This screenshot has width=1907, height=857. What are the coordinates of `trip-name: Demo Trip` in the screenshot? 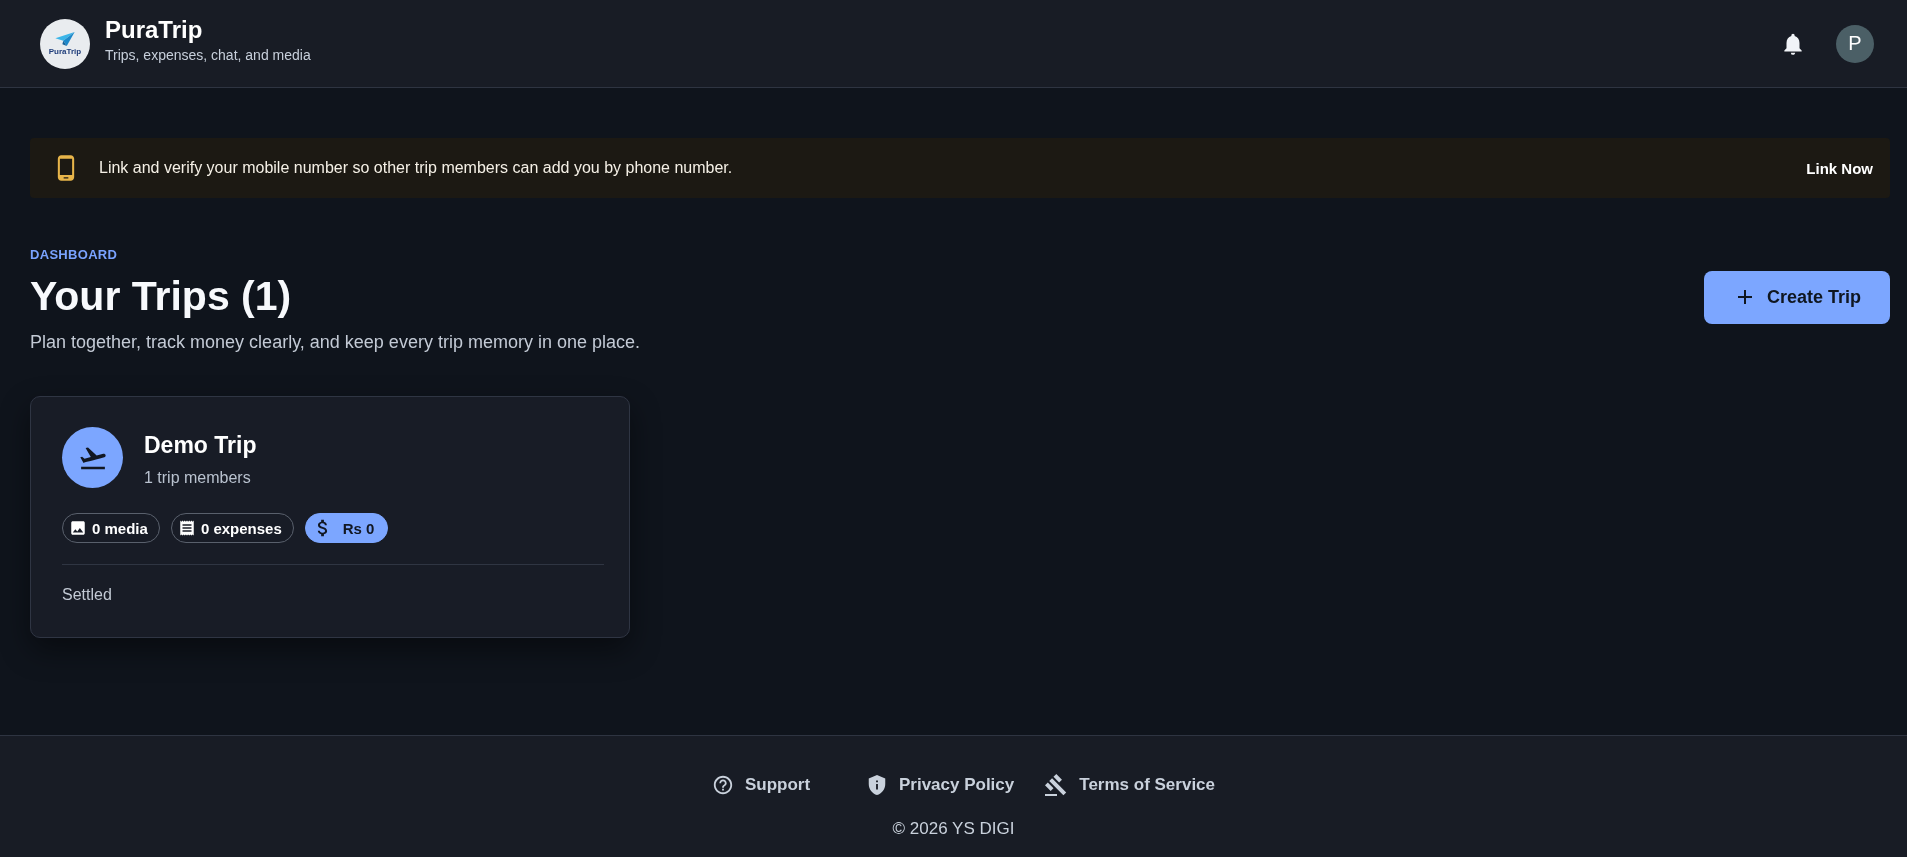 It's located at (200, 445).